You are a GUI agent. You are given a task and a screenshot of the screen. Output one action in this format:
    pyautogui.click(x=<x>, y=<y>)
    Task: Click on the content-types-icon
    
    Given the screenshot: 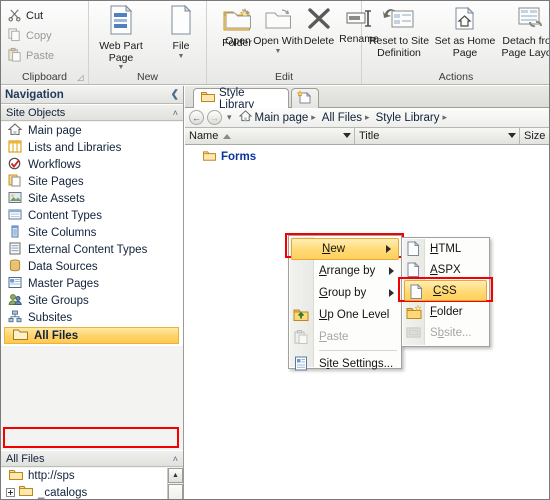 What is the action you would take?
    pyautogui.click(x=15, y=216)
    